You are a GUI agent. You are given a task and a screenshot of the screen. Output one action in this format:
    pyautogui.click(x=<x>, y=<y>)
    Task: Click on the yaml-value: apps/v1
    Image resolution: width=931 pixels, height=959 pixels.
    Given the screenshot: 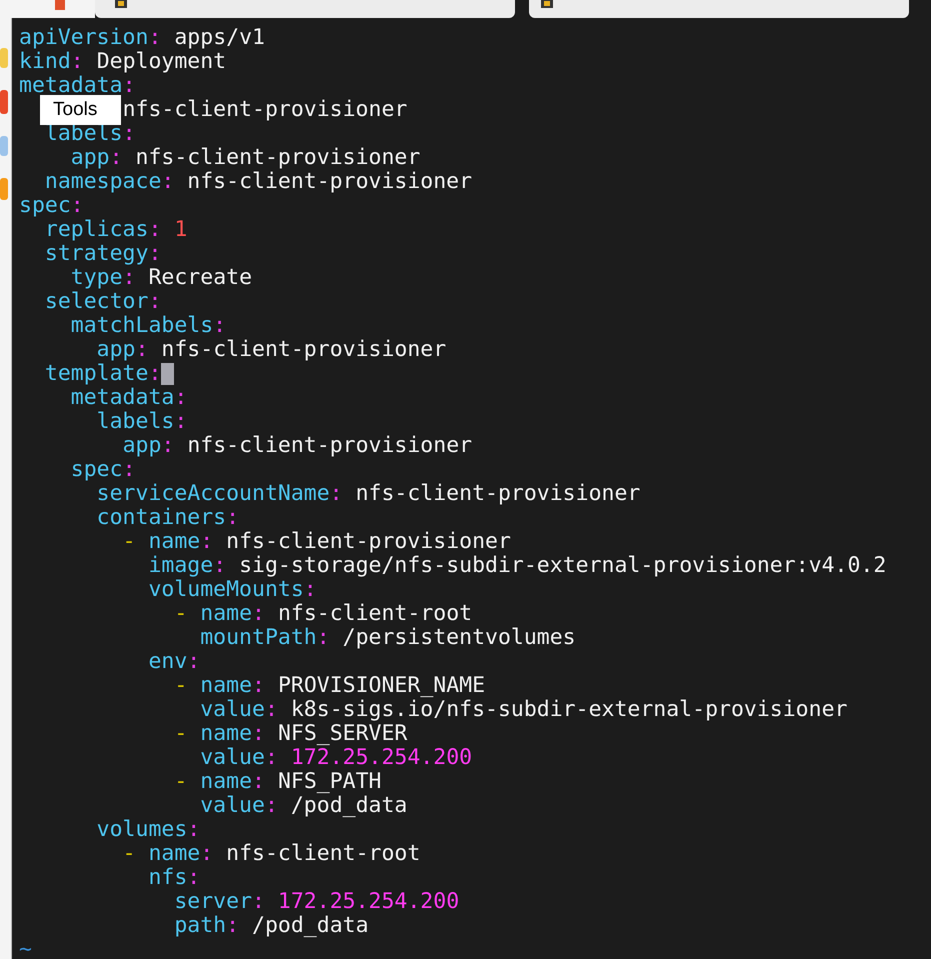 What is the action you would take?
    pyautogui.click(x=219, y=38)
    